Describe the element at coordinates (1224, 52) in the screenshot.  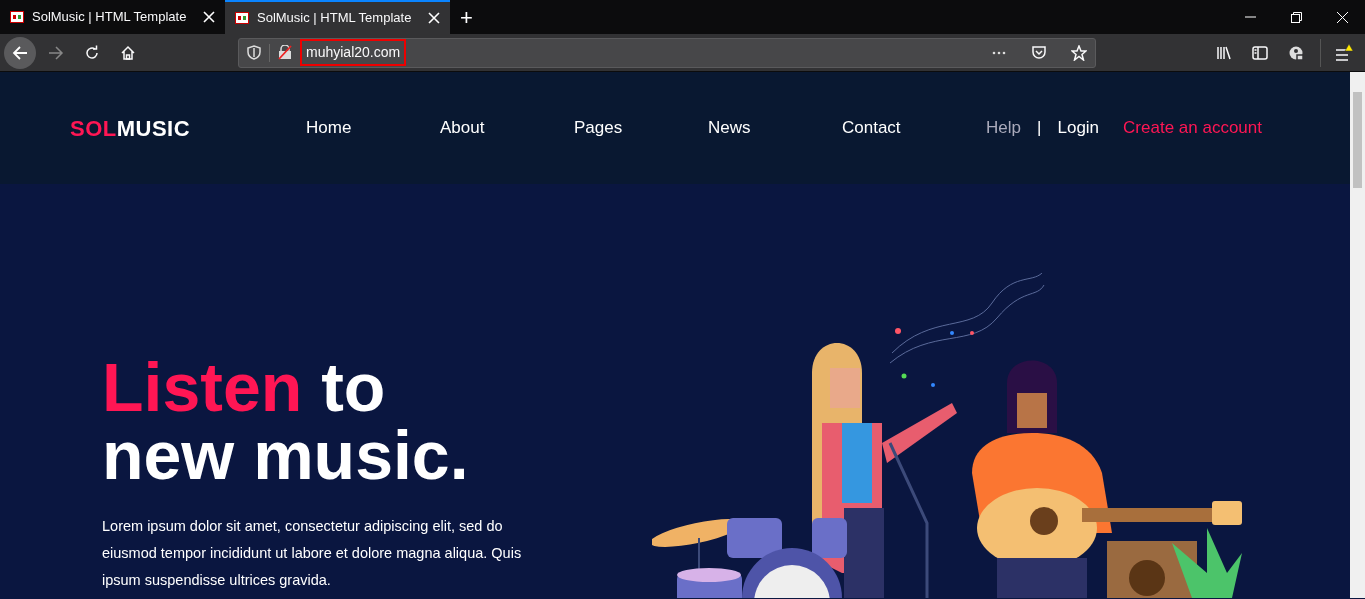
I see `library-icon` at that location.